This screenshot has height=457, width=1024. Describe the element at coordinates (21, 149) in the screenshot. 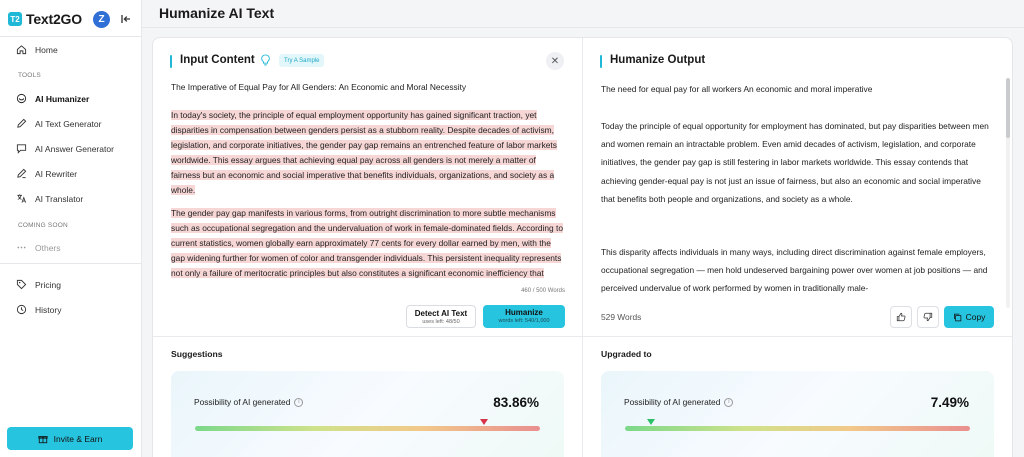

I see `chat-icon` at that location.